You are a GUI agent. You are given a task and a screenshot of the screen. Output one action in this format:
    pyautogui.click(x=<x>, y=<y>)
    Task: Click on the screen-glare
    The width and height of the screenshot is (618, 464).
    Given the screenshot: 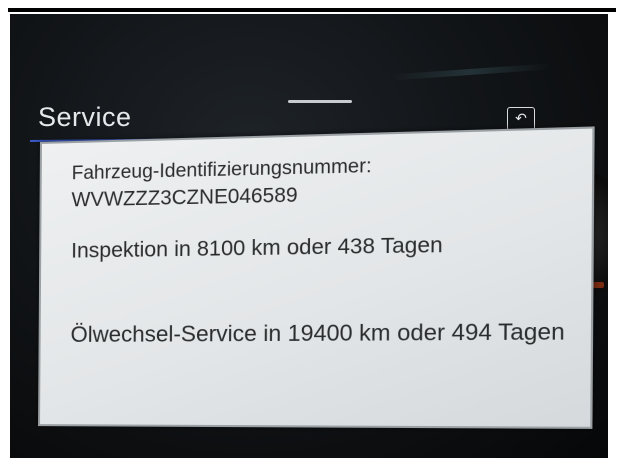 What is the action you would take?
    pyautogui.click(x=470, y=72)
    